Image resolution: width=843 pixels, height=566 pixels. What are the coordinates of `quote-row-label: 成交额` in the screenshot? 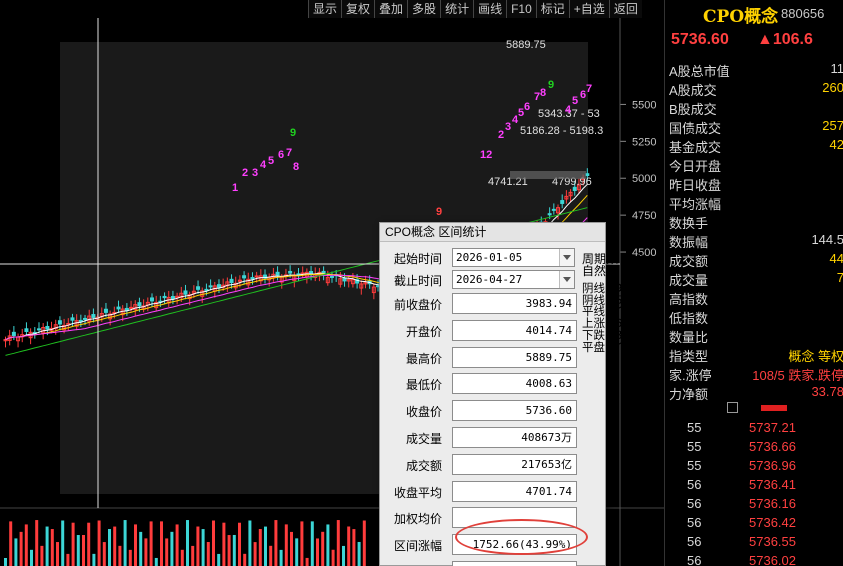 It's located at (689, 261).